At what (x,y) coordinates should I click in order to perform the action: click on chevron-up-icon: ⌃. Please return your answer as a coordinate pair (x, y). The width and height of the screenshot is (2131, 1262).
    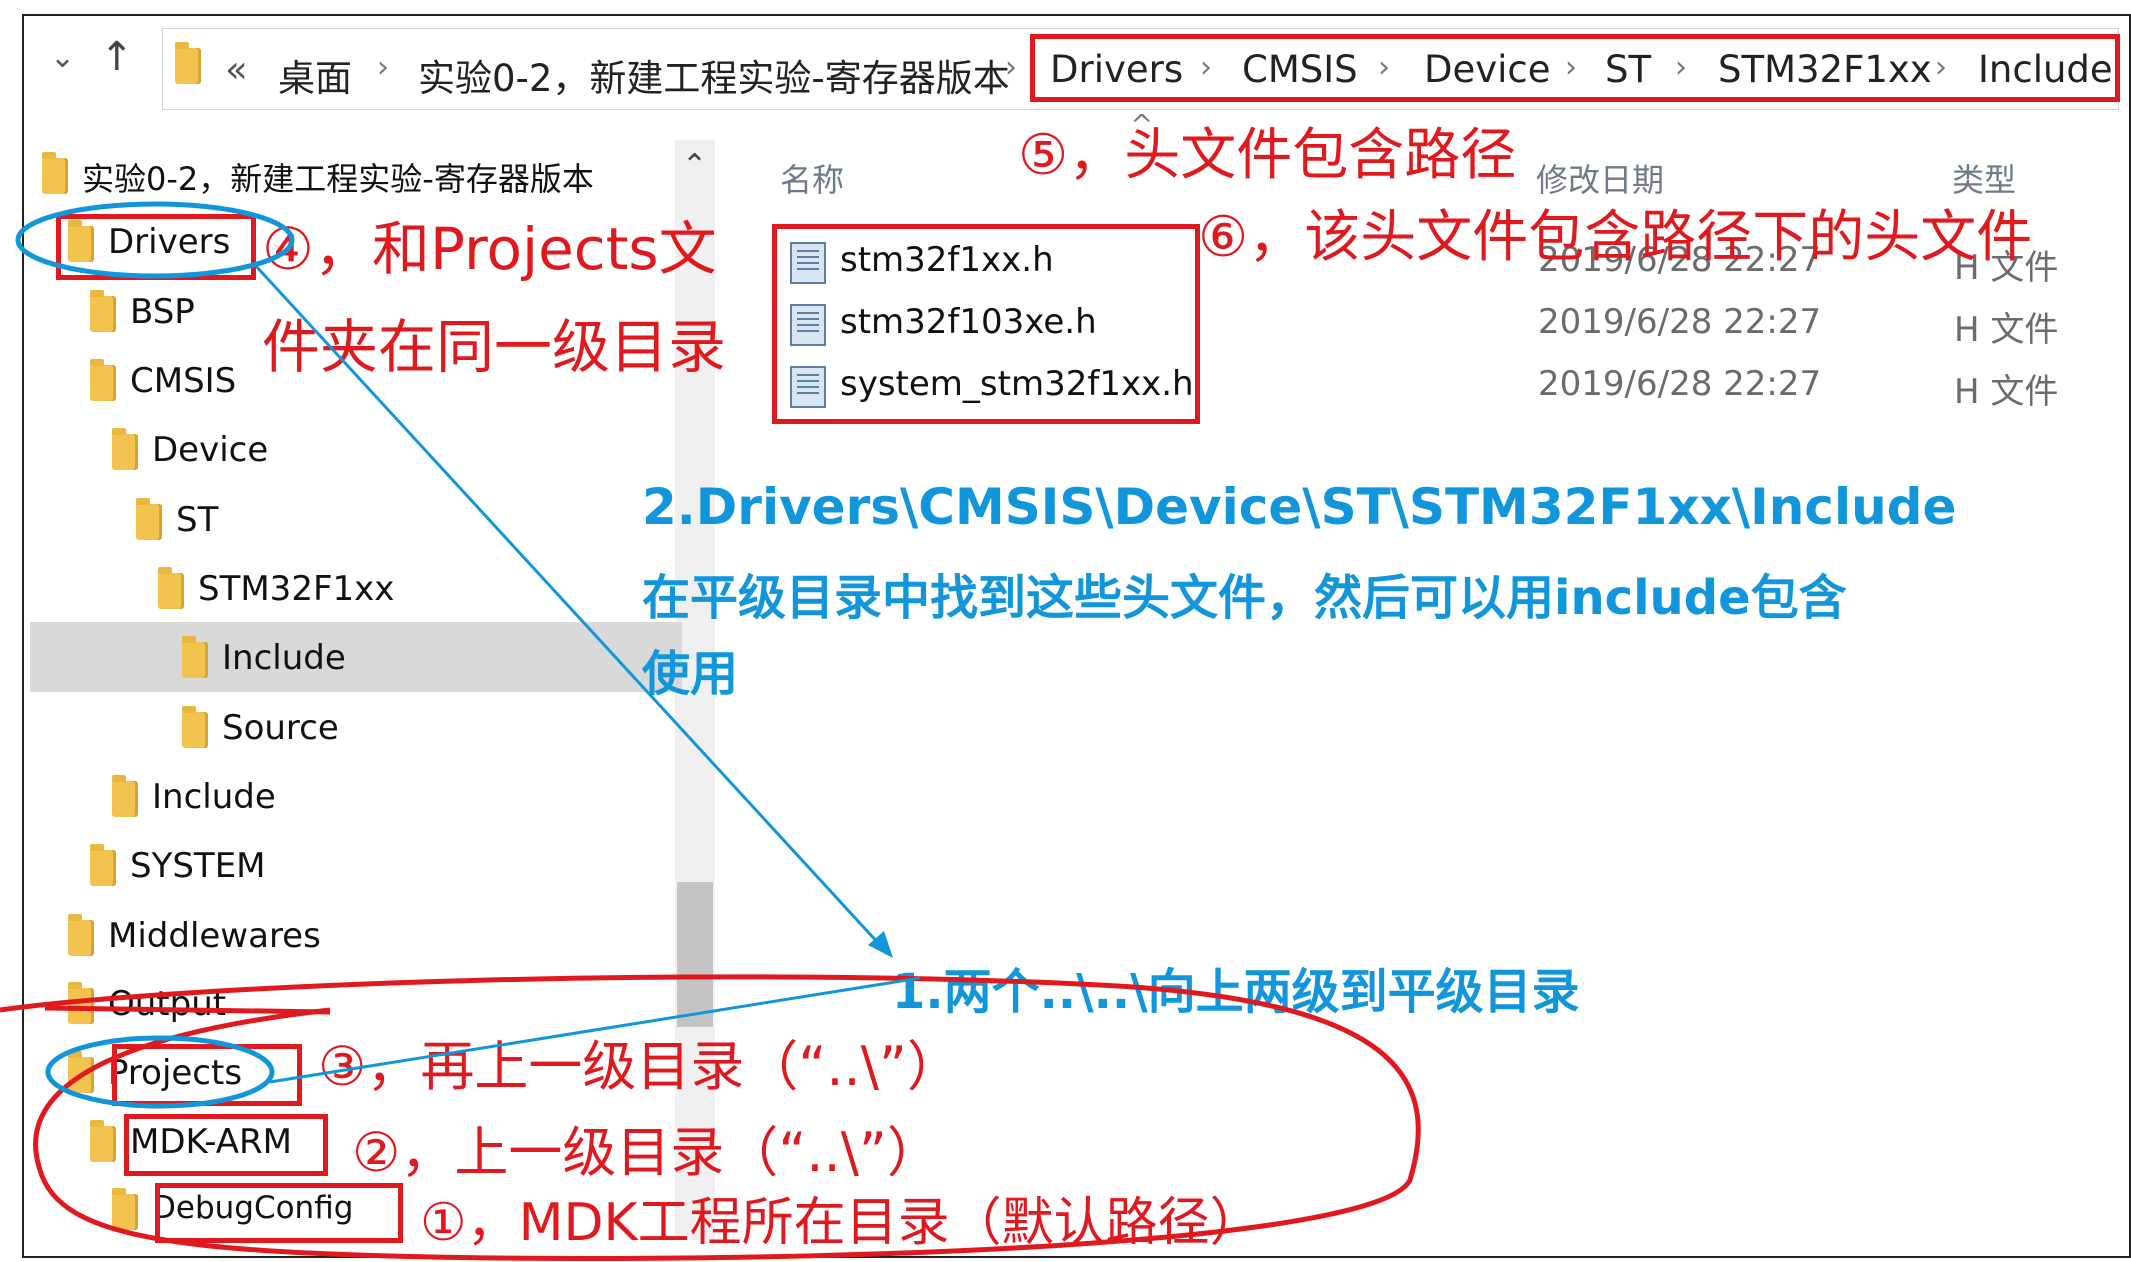
    Looking at the image, I should click on (694, 165).